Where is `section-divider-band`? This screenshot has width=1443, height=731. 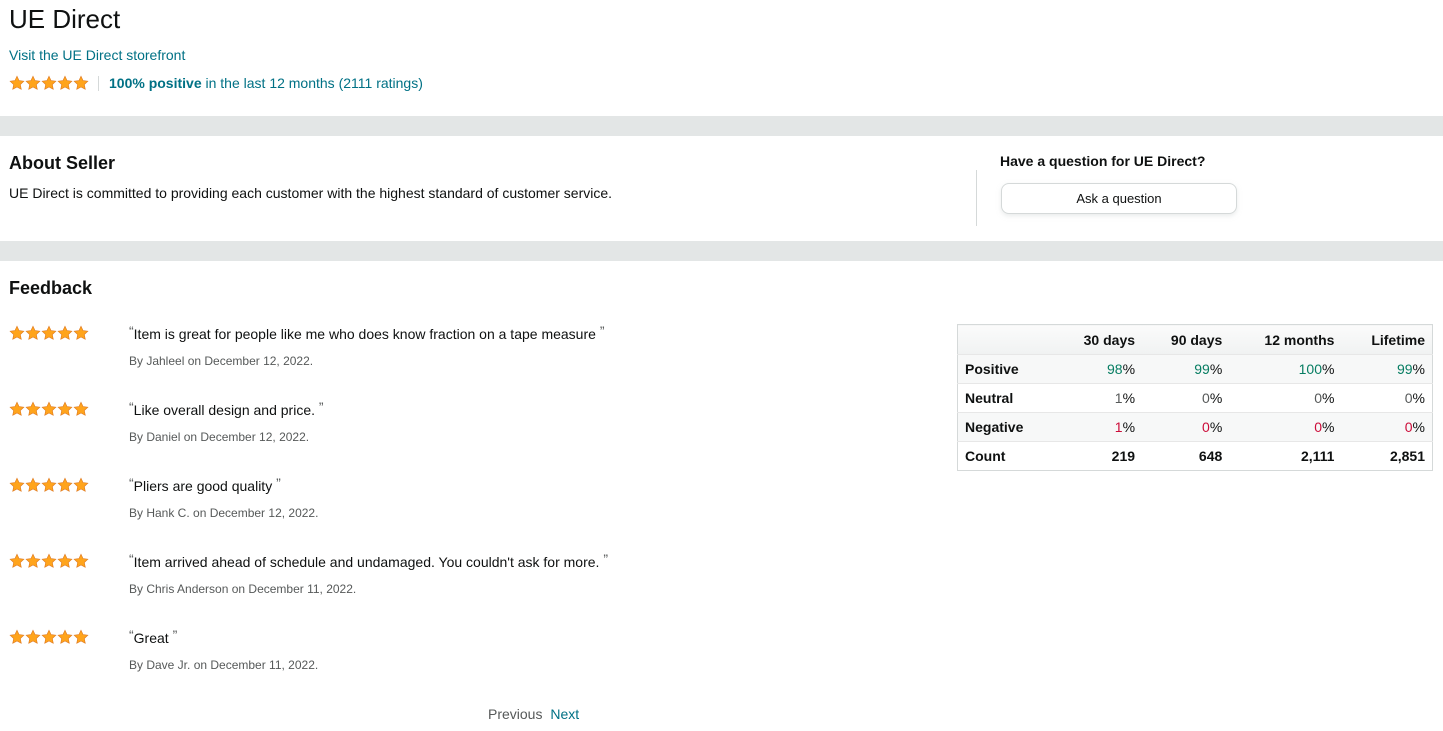 section-divider-band is located at coordinates (721, 251).